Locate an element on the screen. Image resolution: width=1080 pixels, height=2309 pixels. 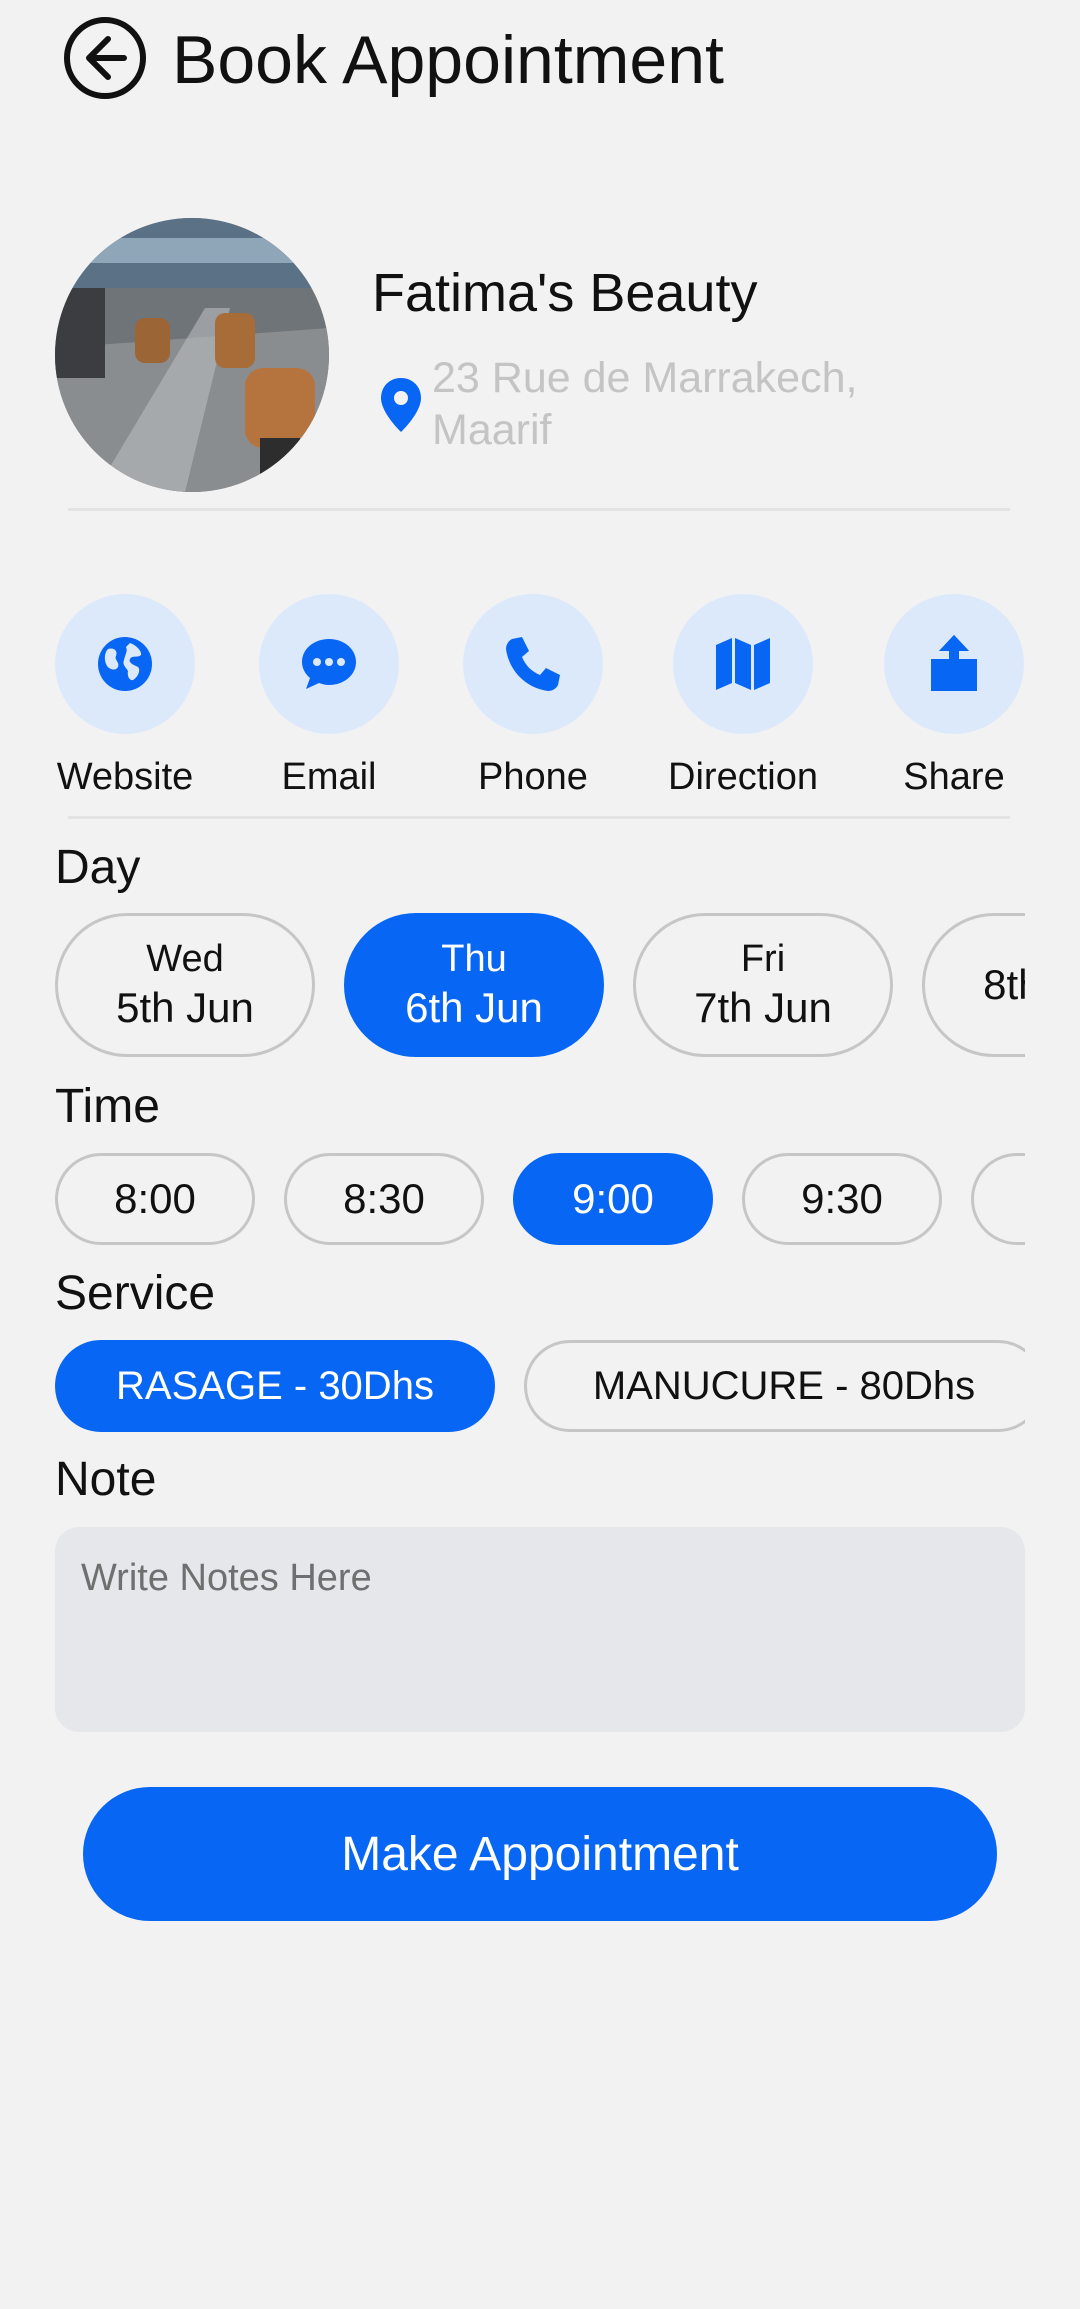
day-option-selected: Thu 6th Jun is located at coordinates (474, 985).